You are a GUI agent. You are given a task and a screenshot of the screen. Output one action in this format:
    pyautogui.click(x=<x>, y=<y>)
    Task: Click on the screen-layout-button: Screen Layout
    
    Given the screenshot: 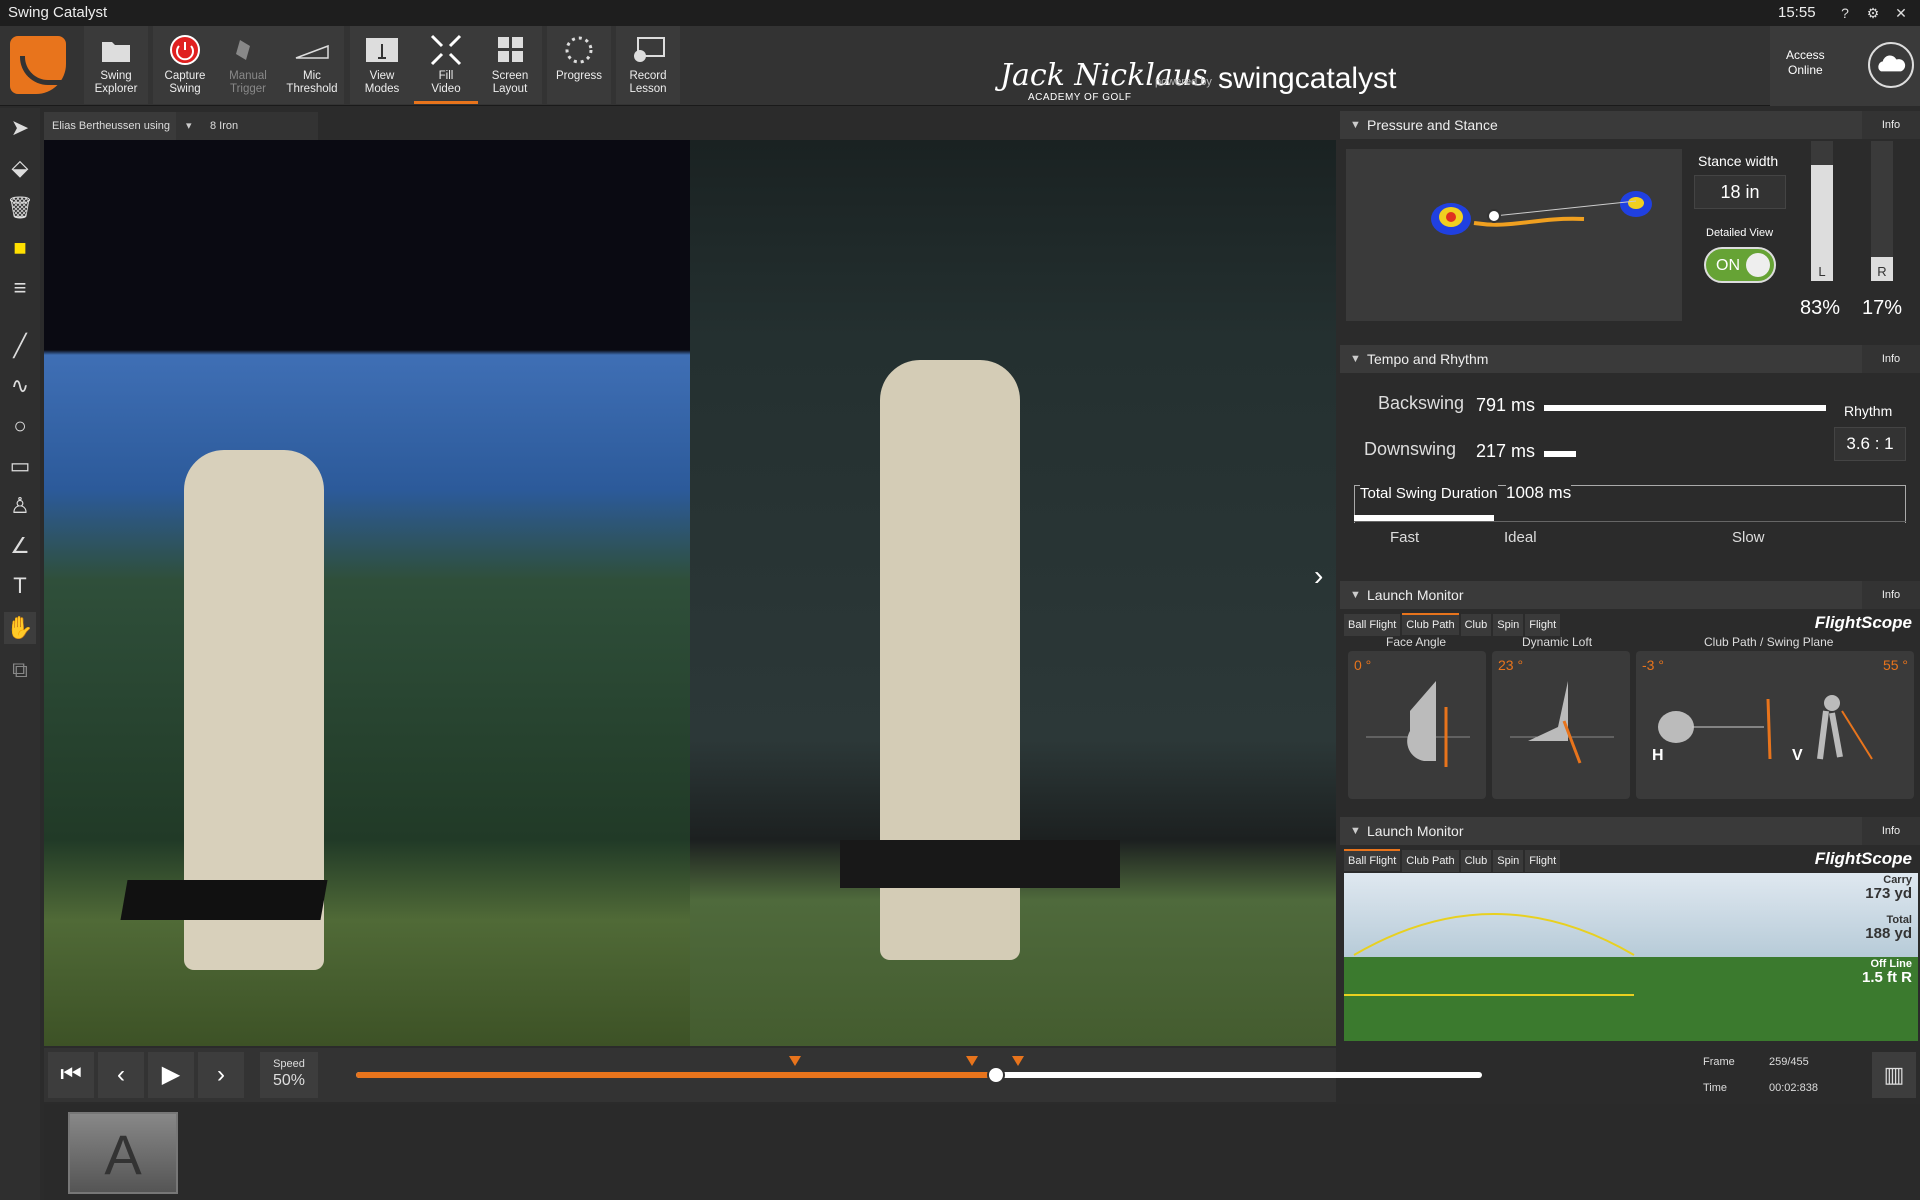 What is the action you would take?
    pyautogui.click(x=510, y=65)
    